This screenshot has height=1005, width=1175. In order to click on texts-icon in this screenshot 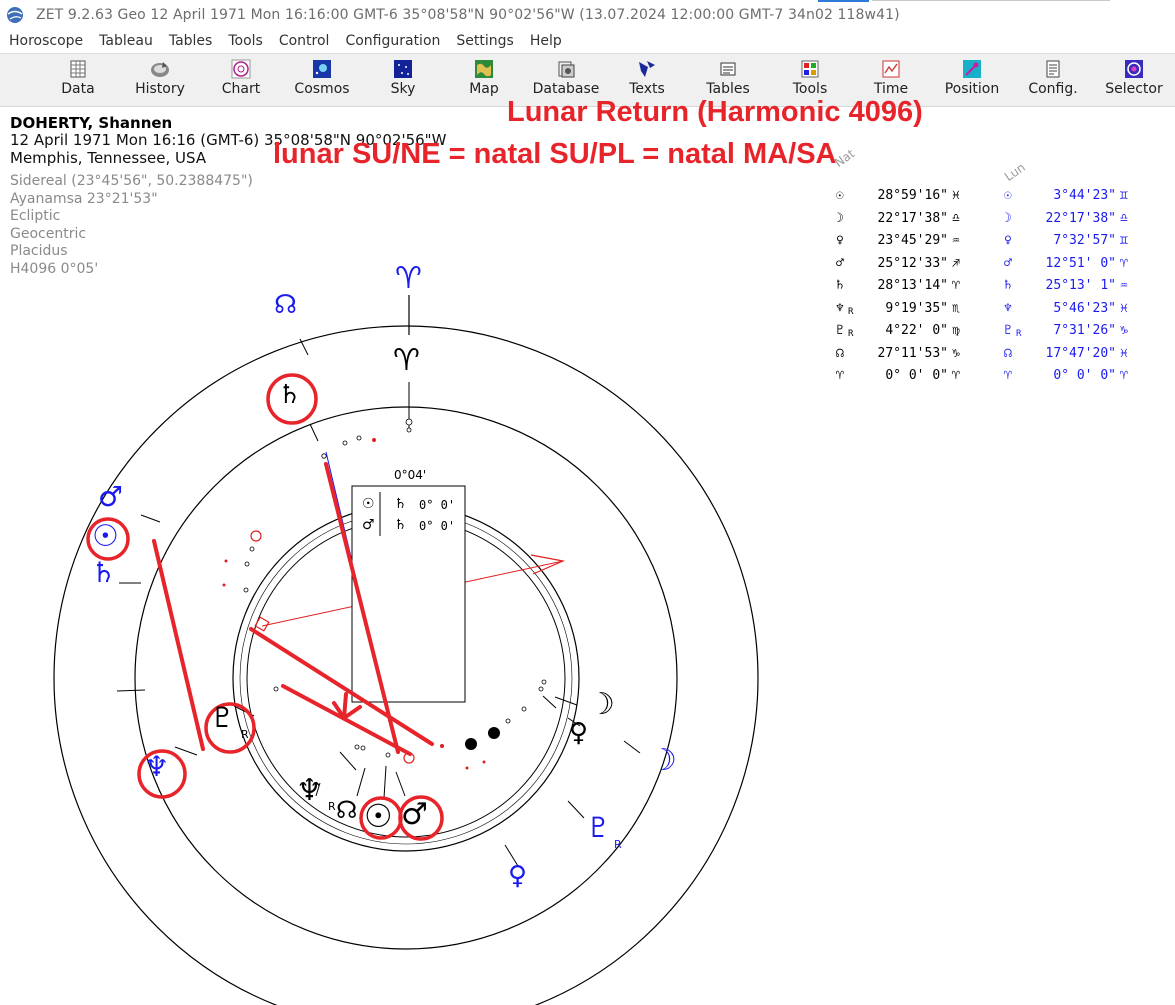, I will do `click(647, 69)`.